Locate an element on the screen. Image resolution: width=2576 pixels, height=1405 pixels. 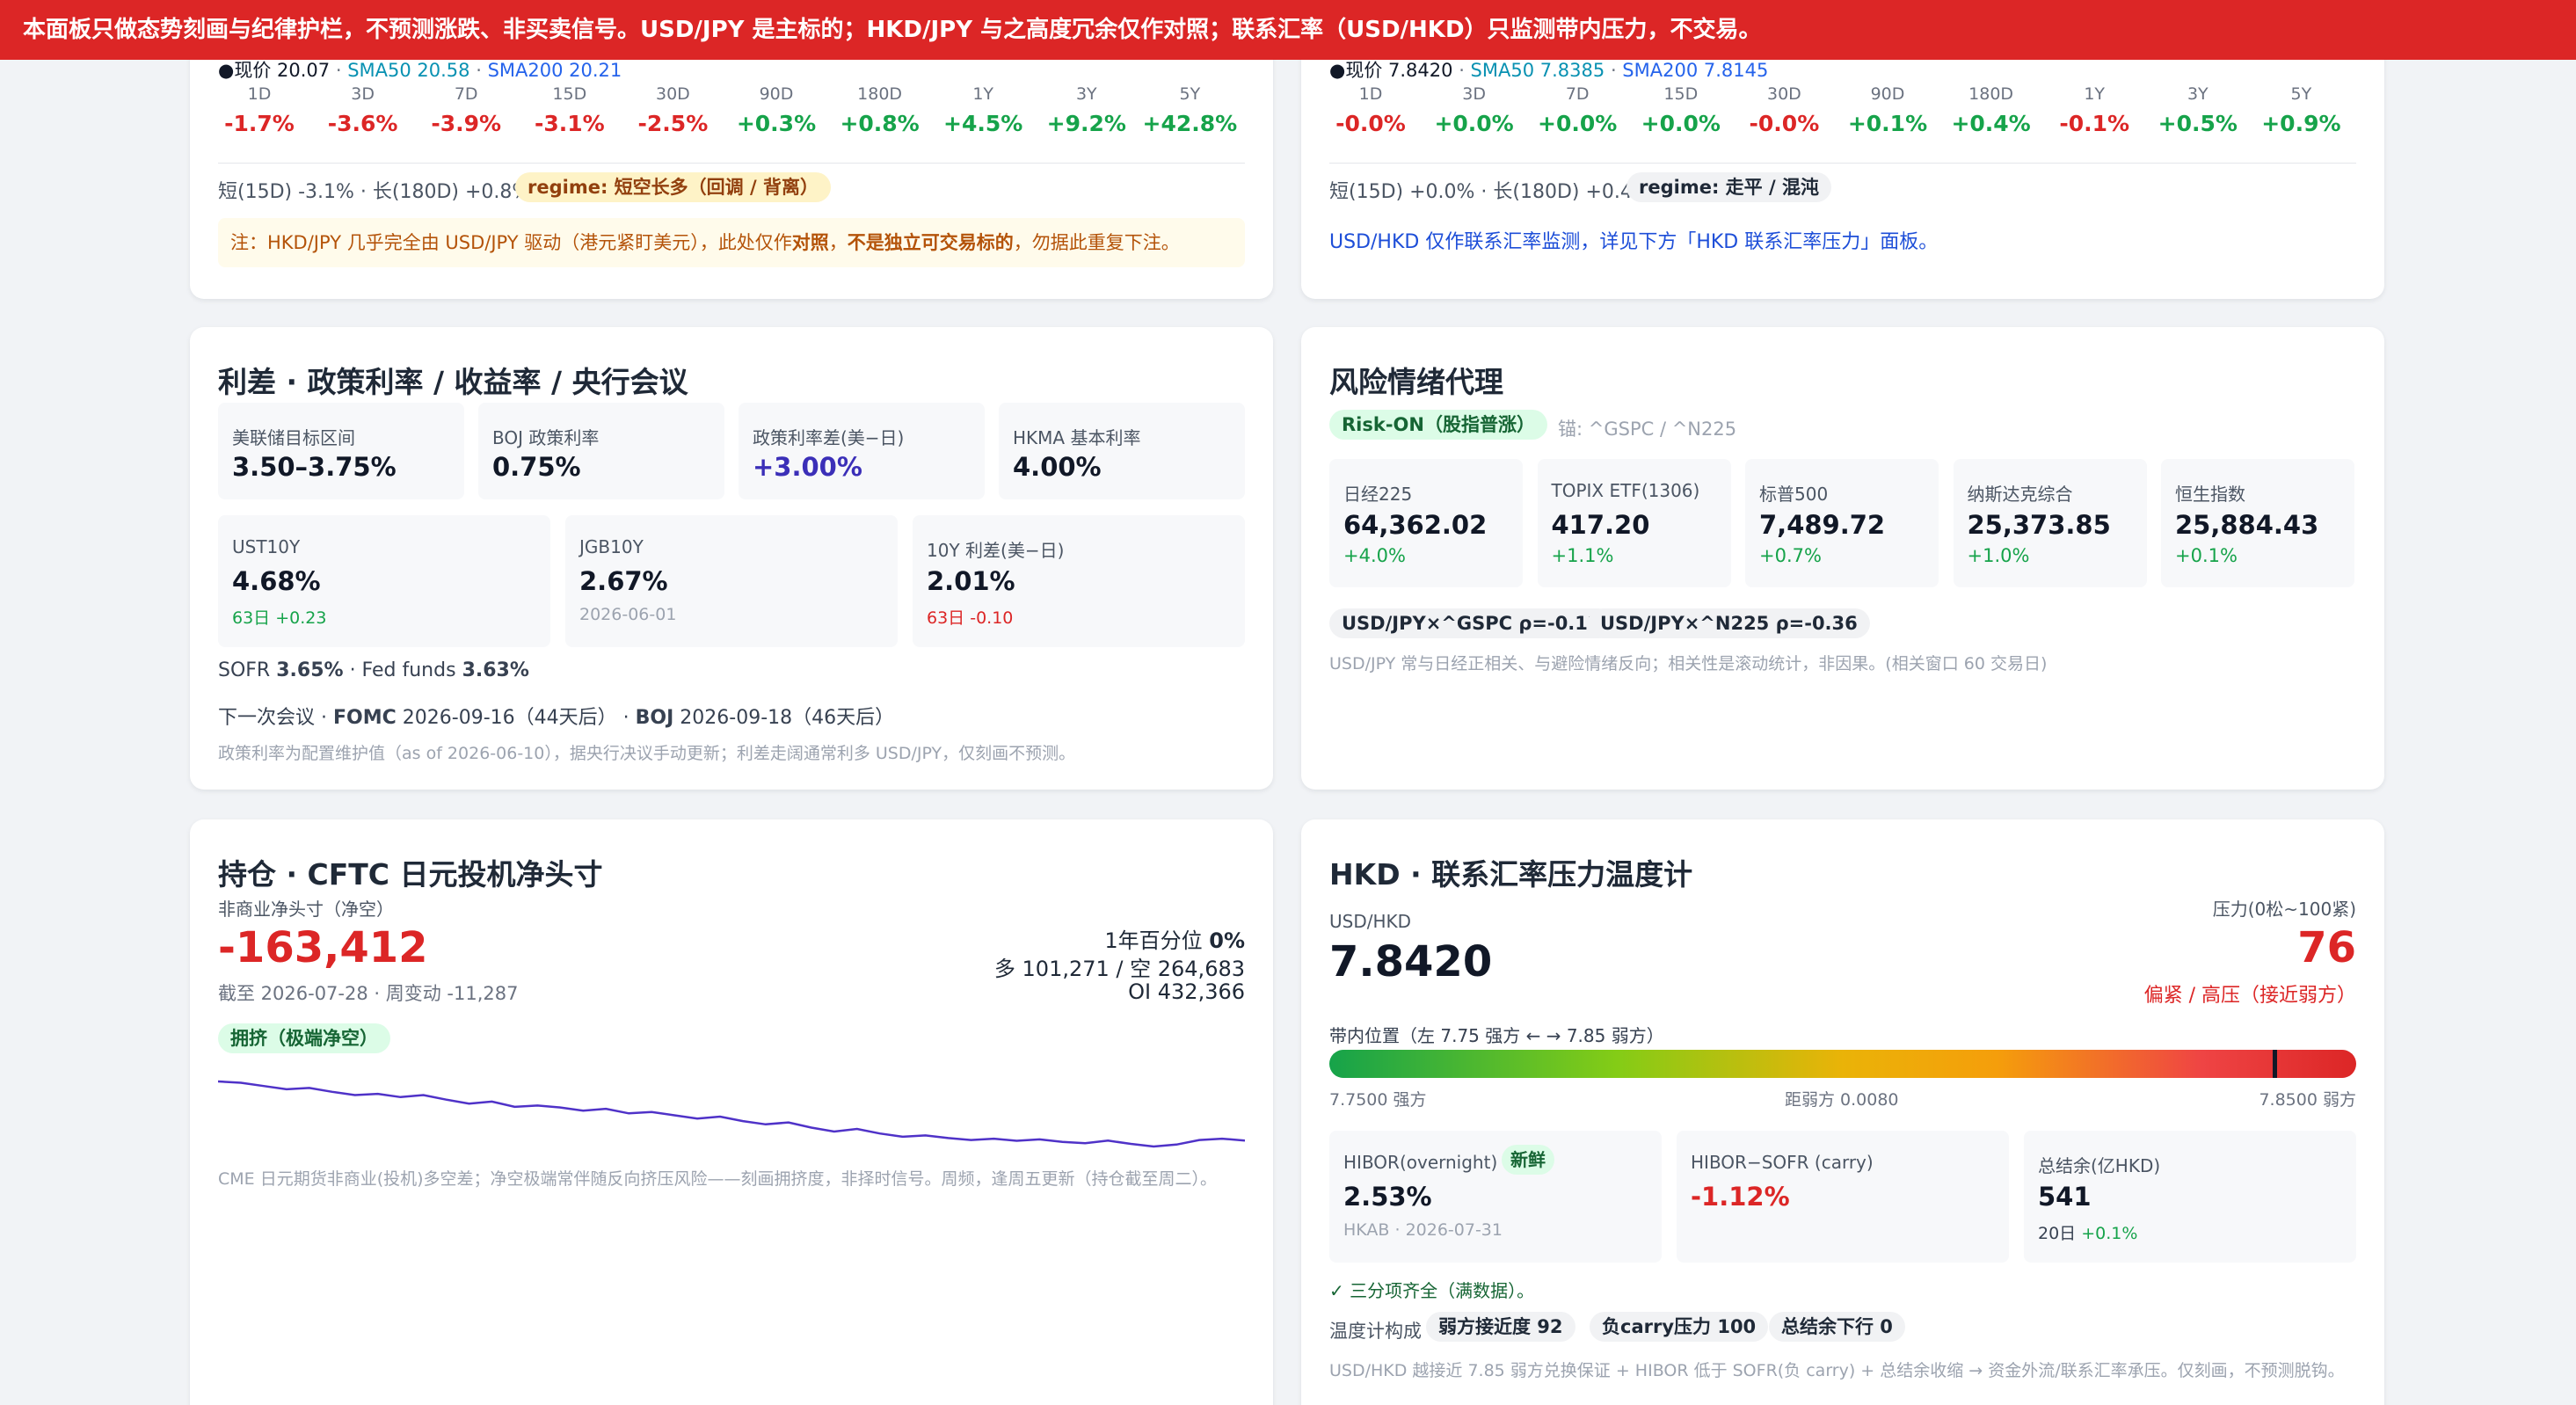
policy-rate-tile: 政策利率差(美−日) +3.00% is located at coordinates (862, 451).